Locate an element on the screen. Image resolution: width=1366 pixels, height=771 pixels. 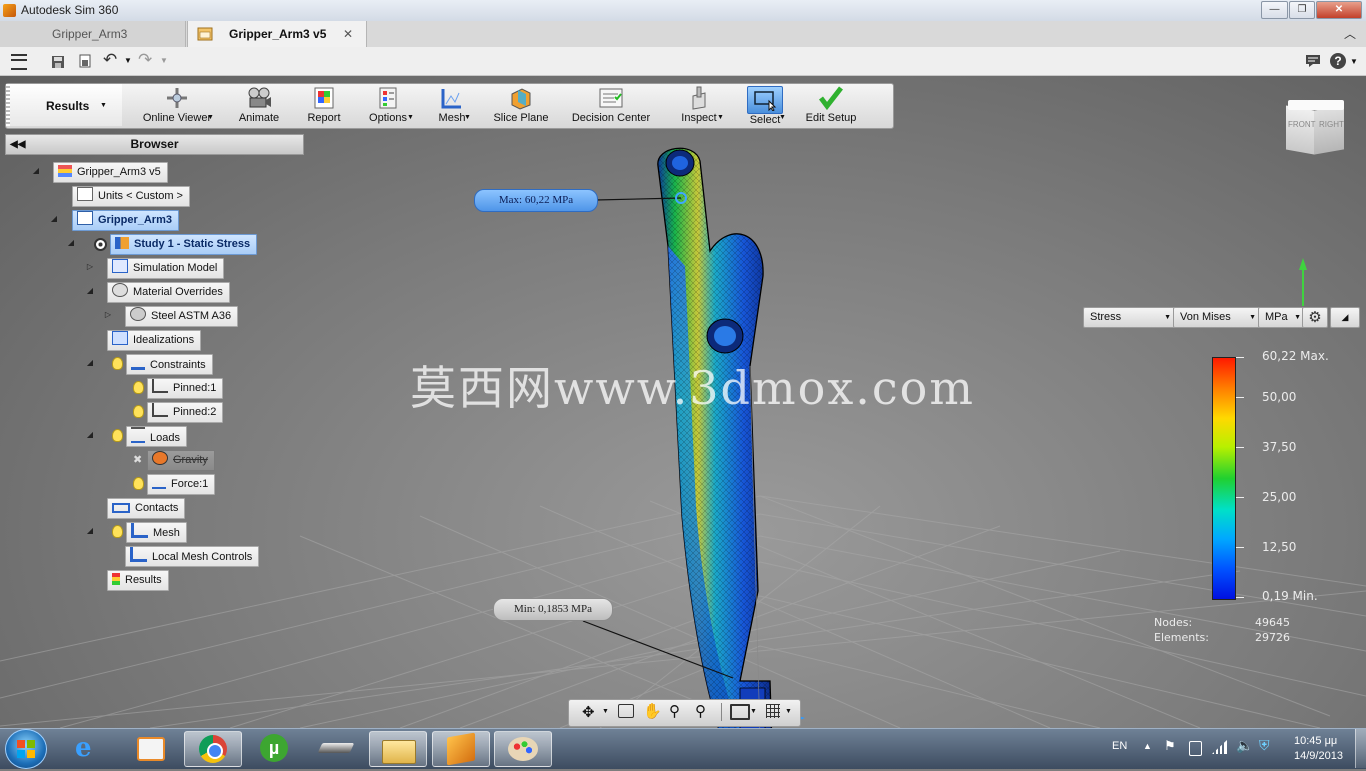
results-workspace-dropdown: Results ▼ is located at coordinates (66, 105).